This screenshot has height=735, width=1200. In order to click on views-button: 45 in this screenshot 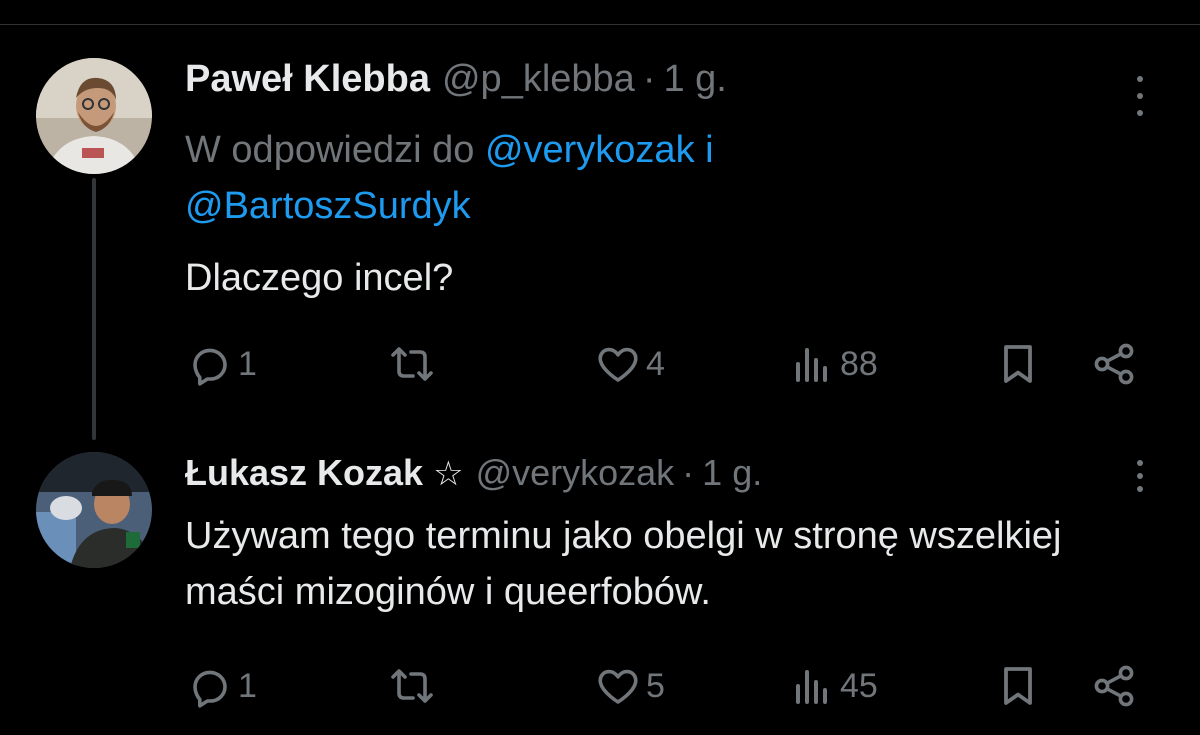, I will do `click(833, 686)`.